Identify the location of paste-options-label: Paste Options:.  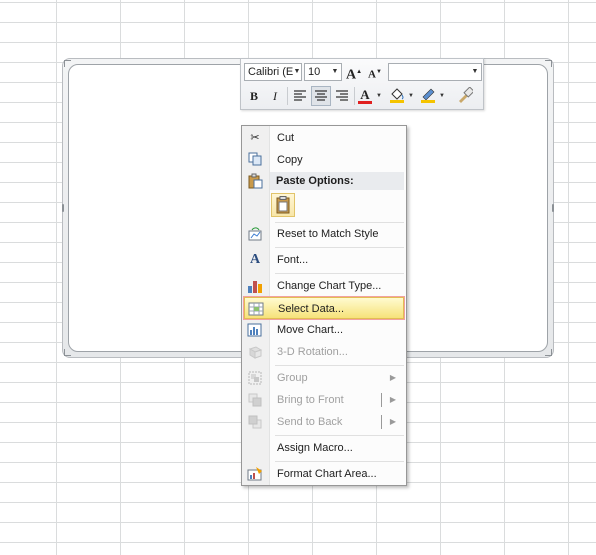
(315, 181).